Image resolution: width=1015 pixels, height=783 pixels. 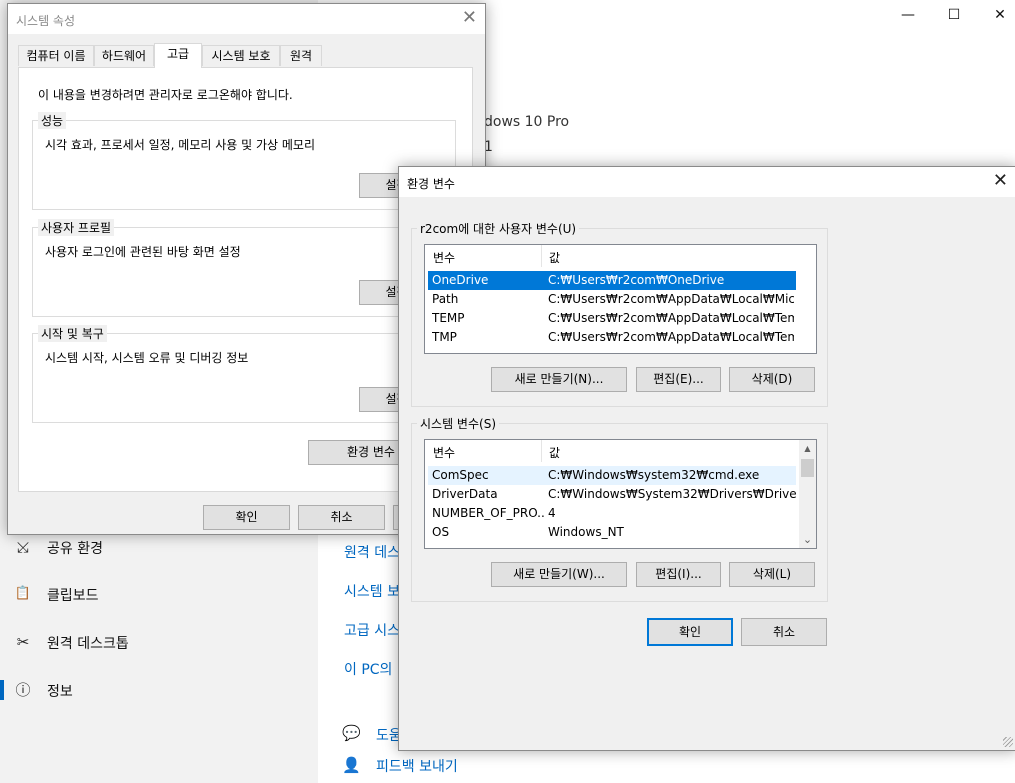 What do you see at coordinates (445, 299) in the screenshot?
I see `variable-name: Path` at bounding box center [445, 299].